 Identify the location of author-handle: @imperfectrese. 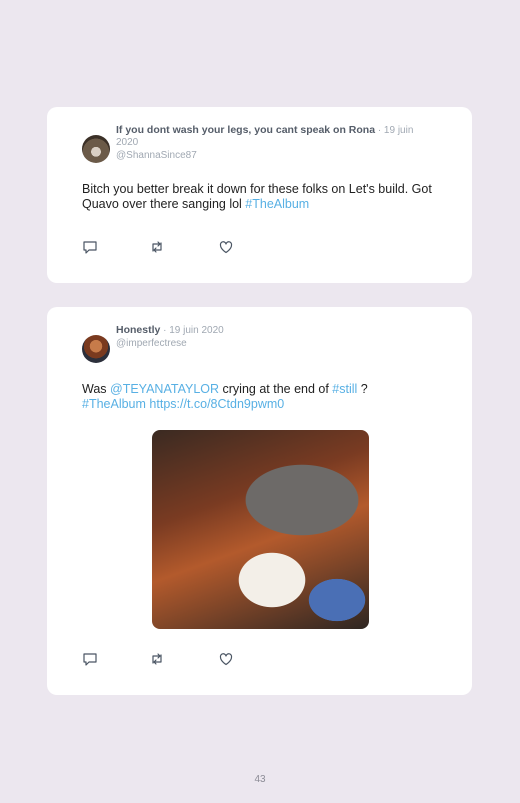
(271, 344).